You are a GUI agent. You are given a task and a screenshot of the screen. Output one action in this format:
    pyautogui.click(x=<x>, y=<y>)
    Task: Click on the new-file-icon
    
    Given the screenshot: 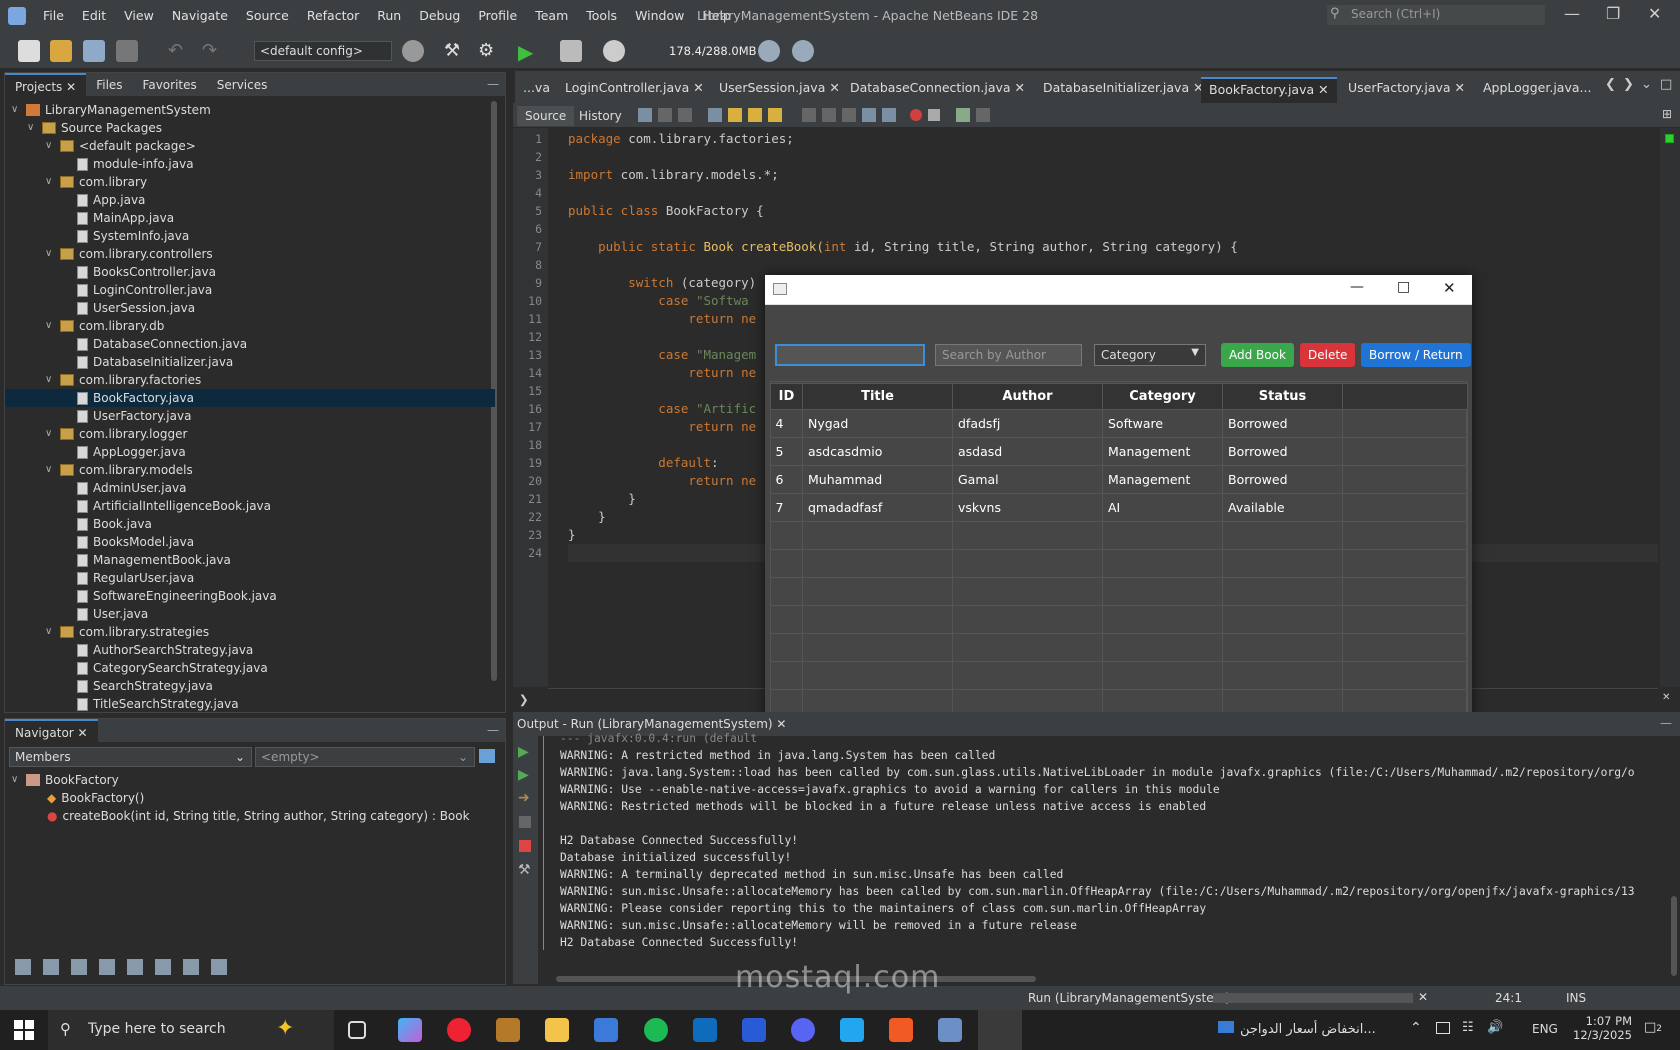 What is the action you would take?
    pyautogui.click(x=29, y=51)
    